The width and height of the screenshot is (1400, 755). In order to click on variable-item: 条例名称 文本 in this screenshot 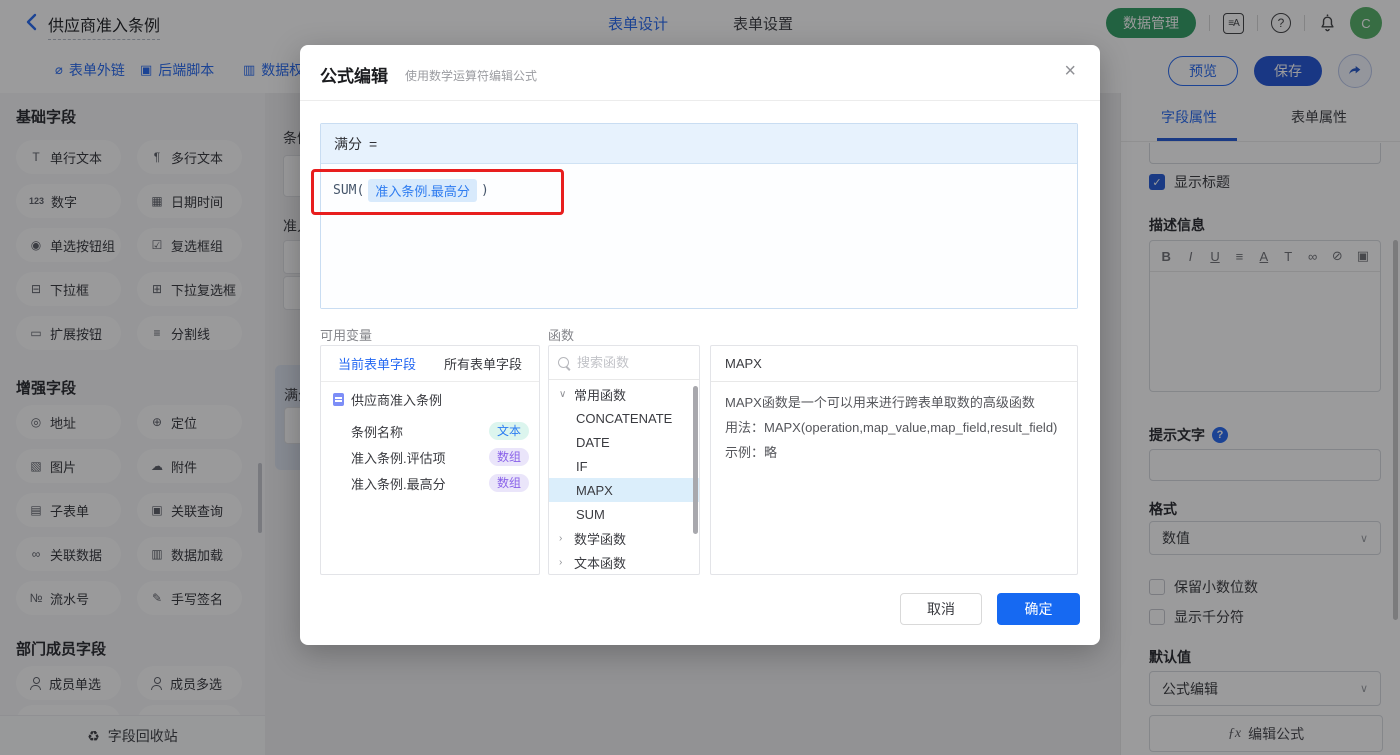, I will do `click(440, 431)`.